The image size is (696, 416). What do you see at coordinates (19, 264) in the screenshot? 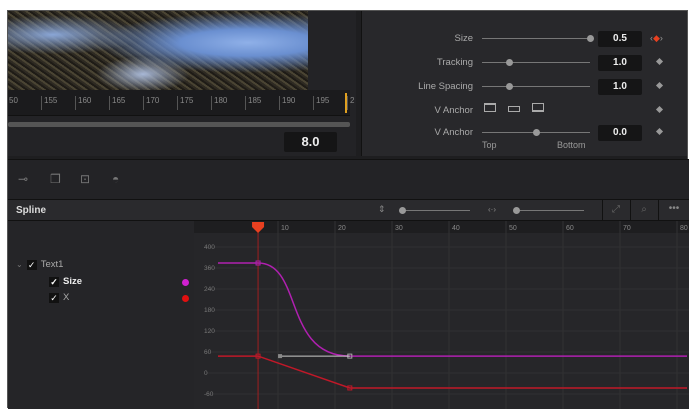
I see `chevron-down-icon: ⌄` at bounding box center [19, 264].